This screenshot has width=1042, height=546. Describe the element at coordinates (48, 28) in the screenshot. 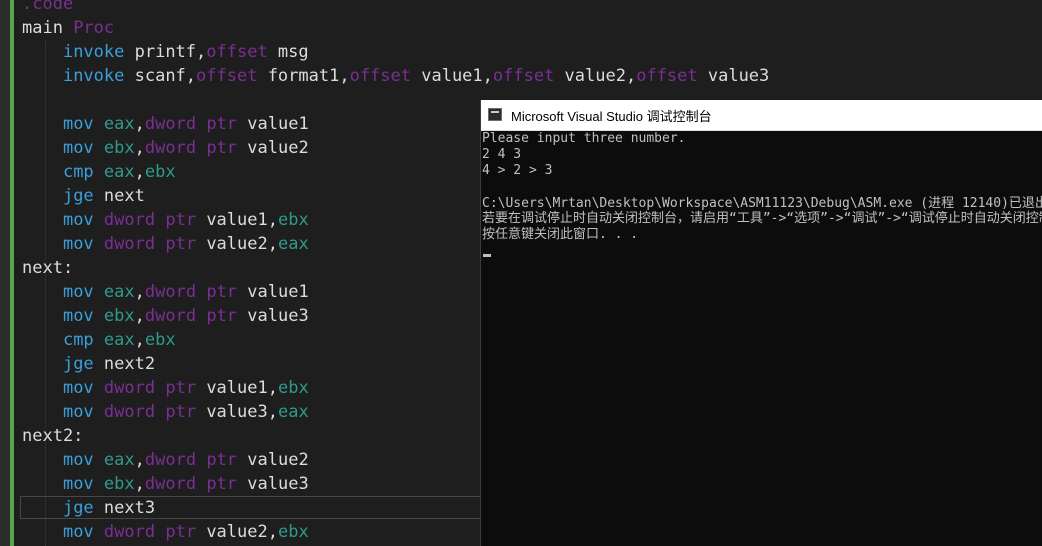

I see `code-token: main` at that location.